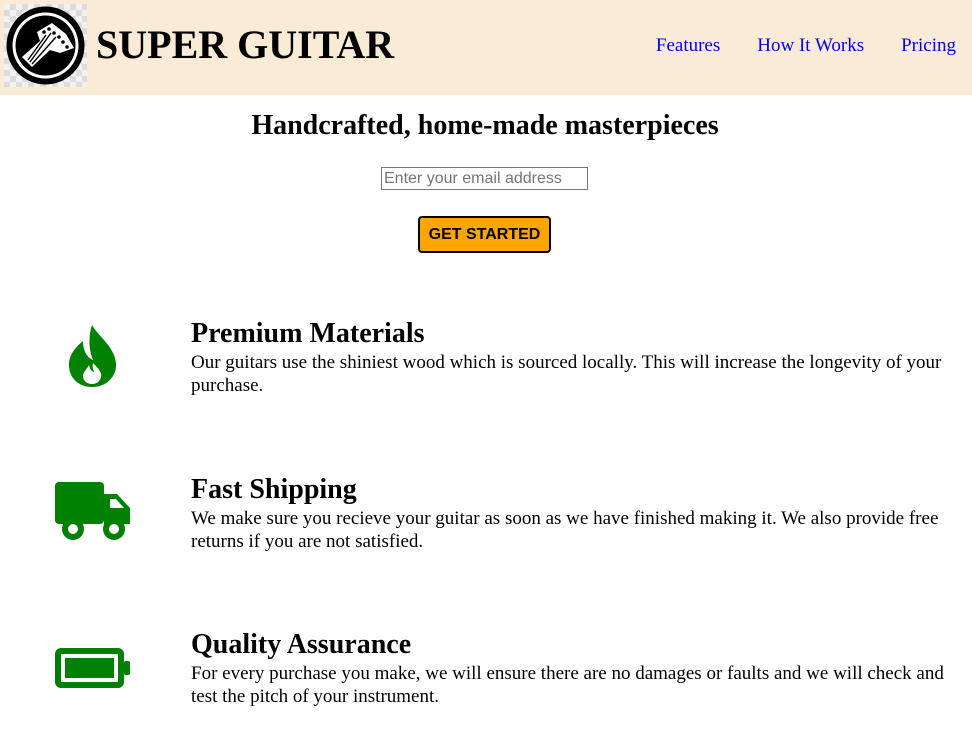 This screenshot has width=972, height=735. I want to click on nav-link-features: Features, so click(688, 46).